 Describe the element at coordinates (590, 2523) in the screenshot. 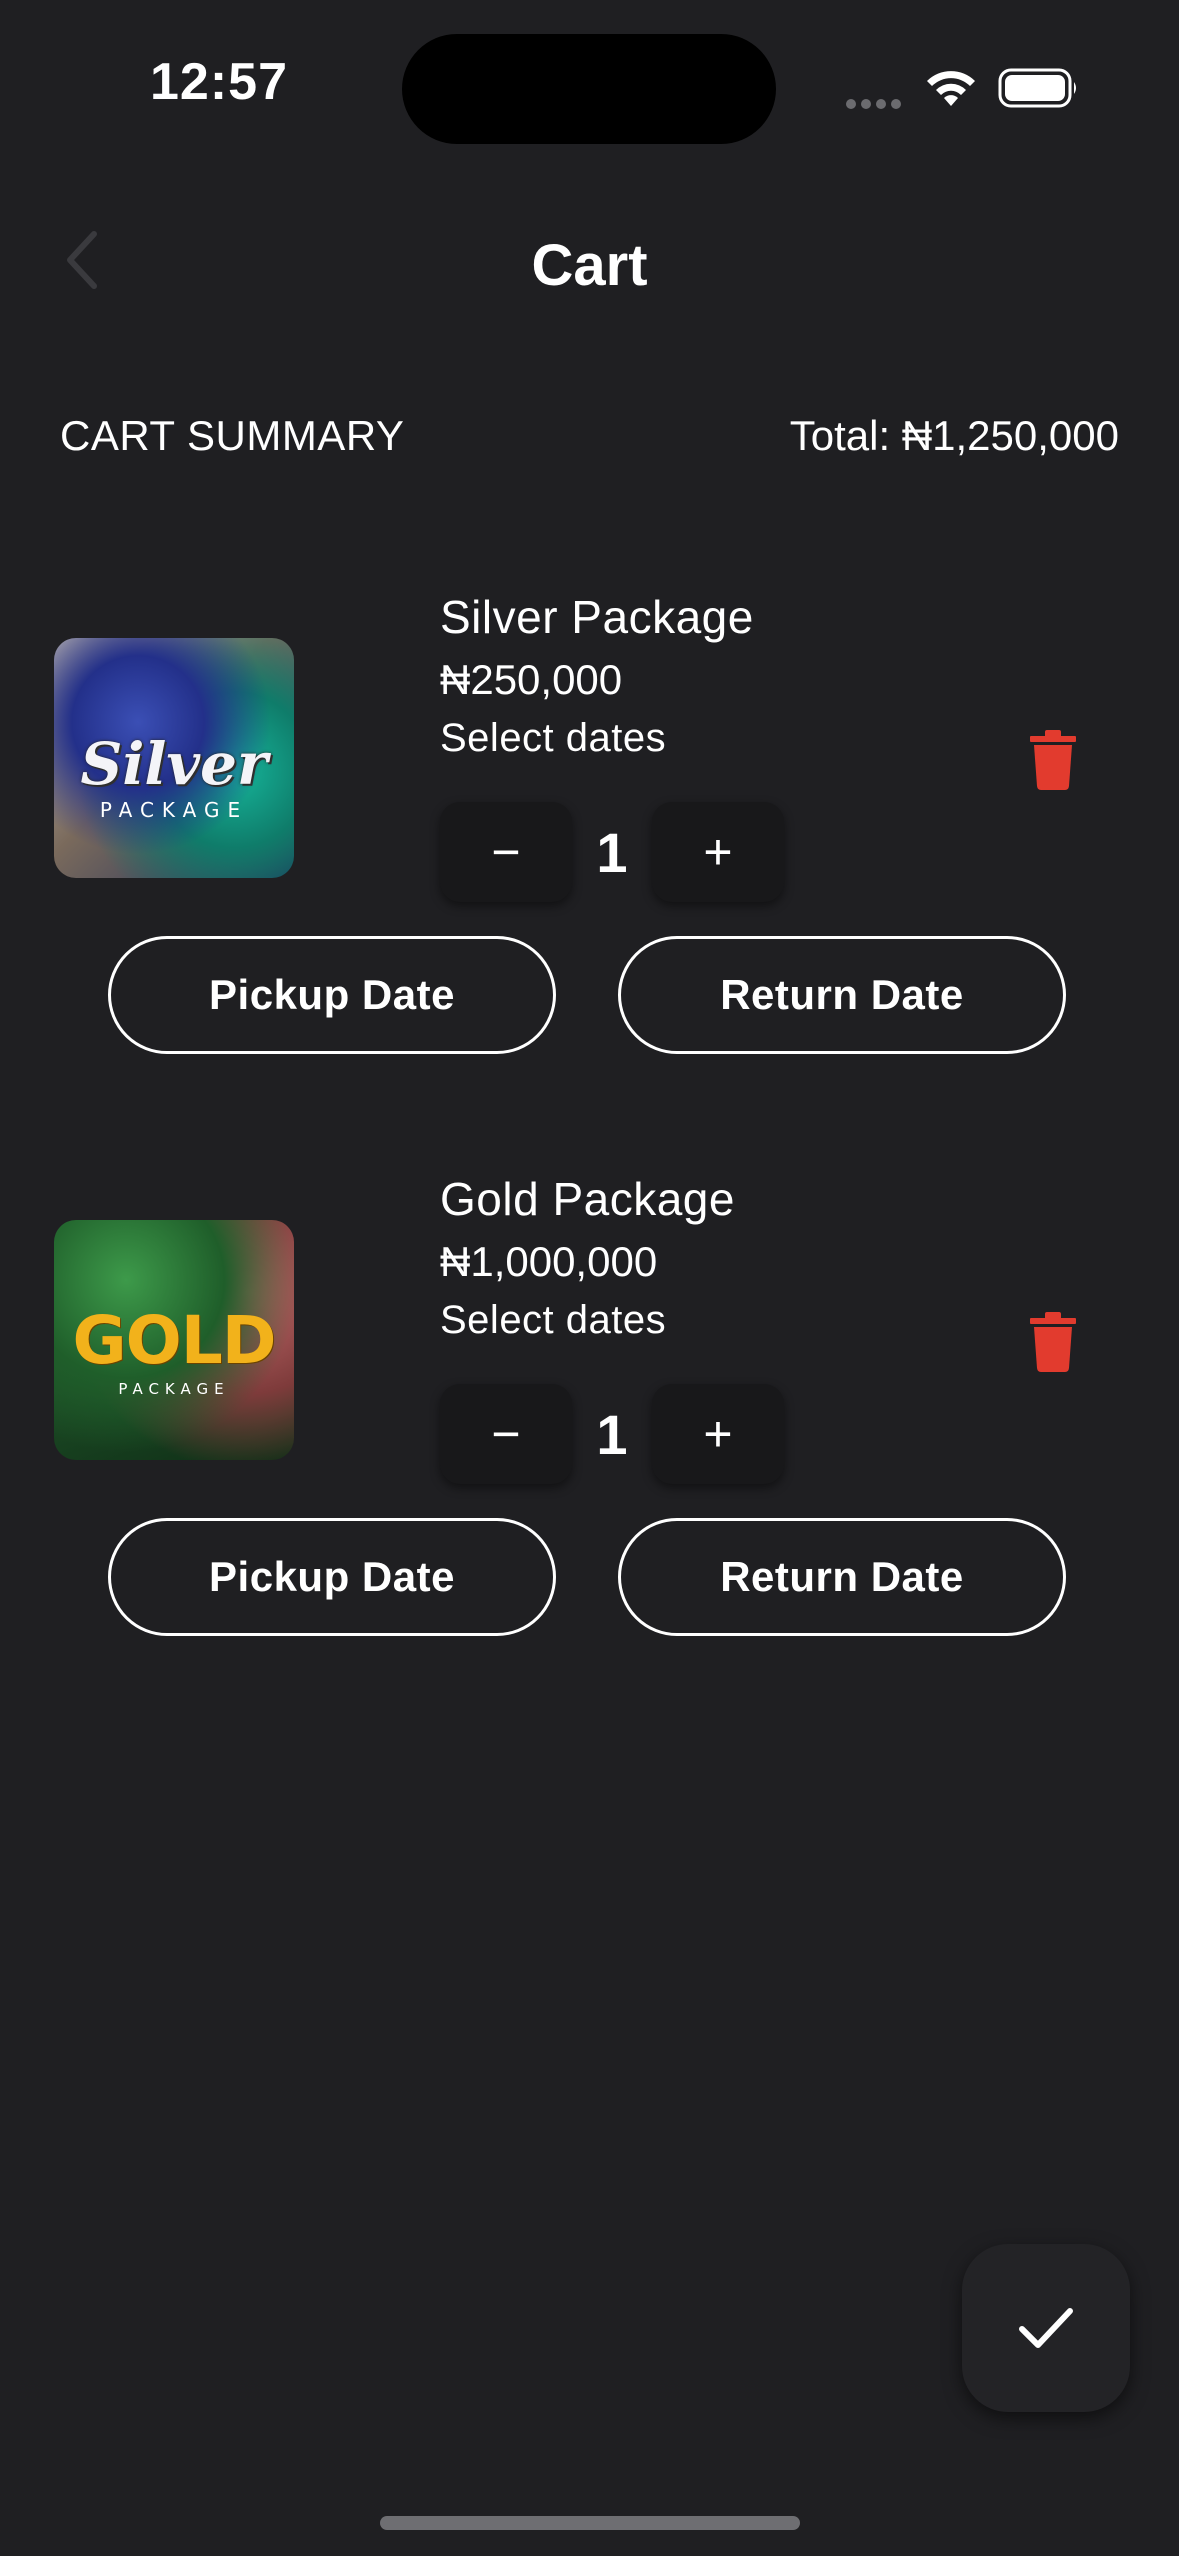

I see `home-indicator` at that location.